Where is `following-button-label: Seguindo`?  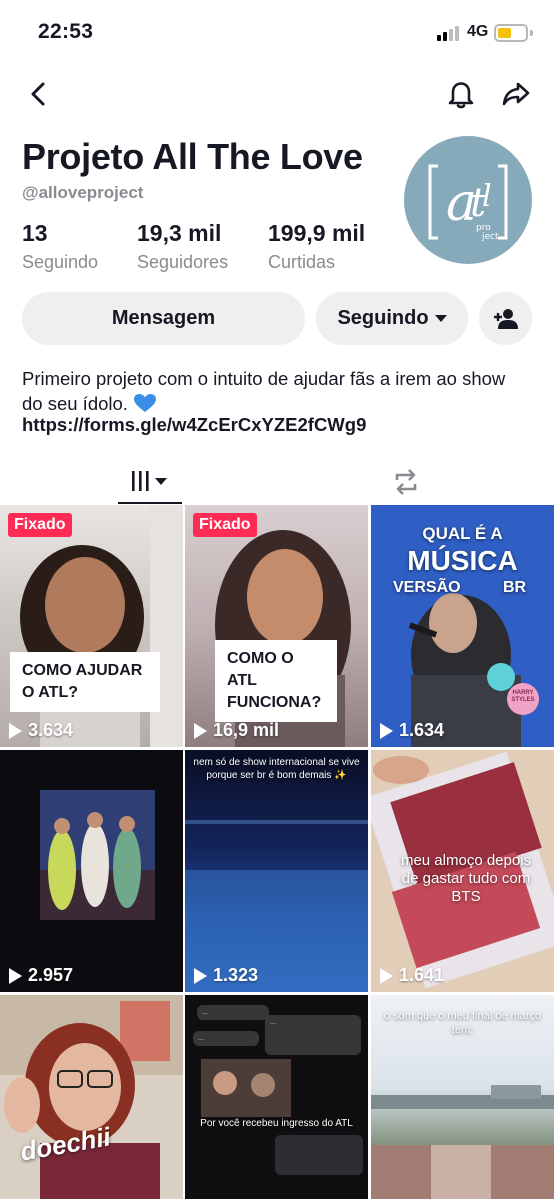
following-button-label: Seguindo is located at coordinates (383, 318).